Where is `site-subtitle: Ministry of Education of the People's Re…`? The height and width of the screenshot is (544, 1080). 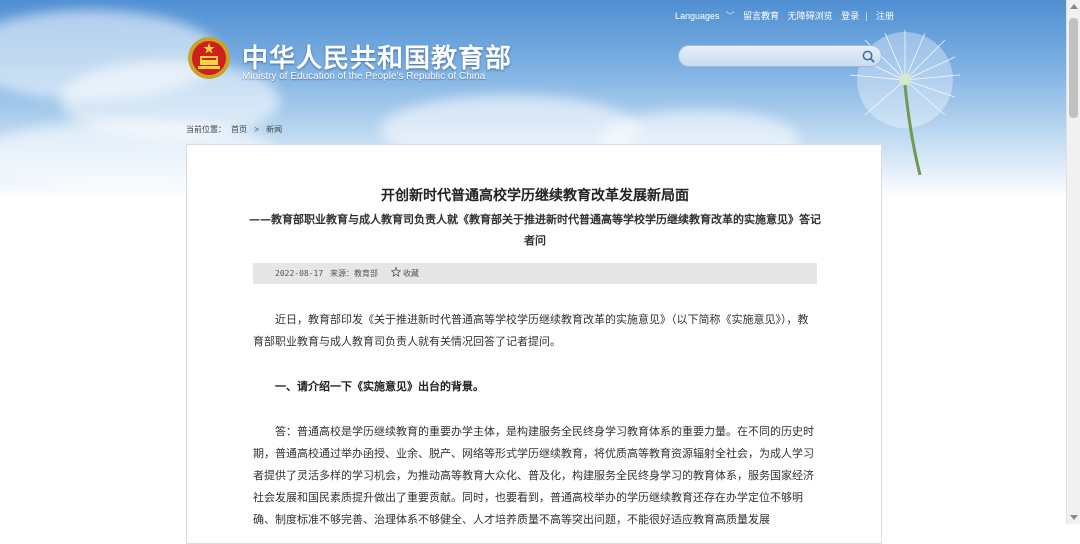
site-subtitle: Ministry of Education of the People's Re… is located at coordinates (364, 76).